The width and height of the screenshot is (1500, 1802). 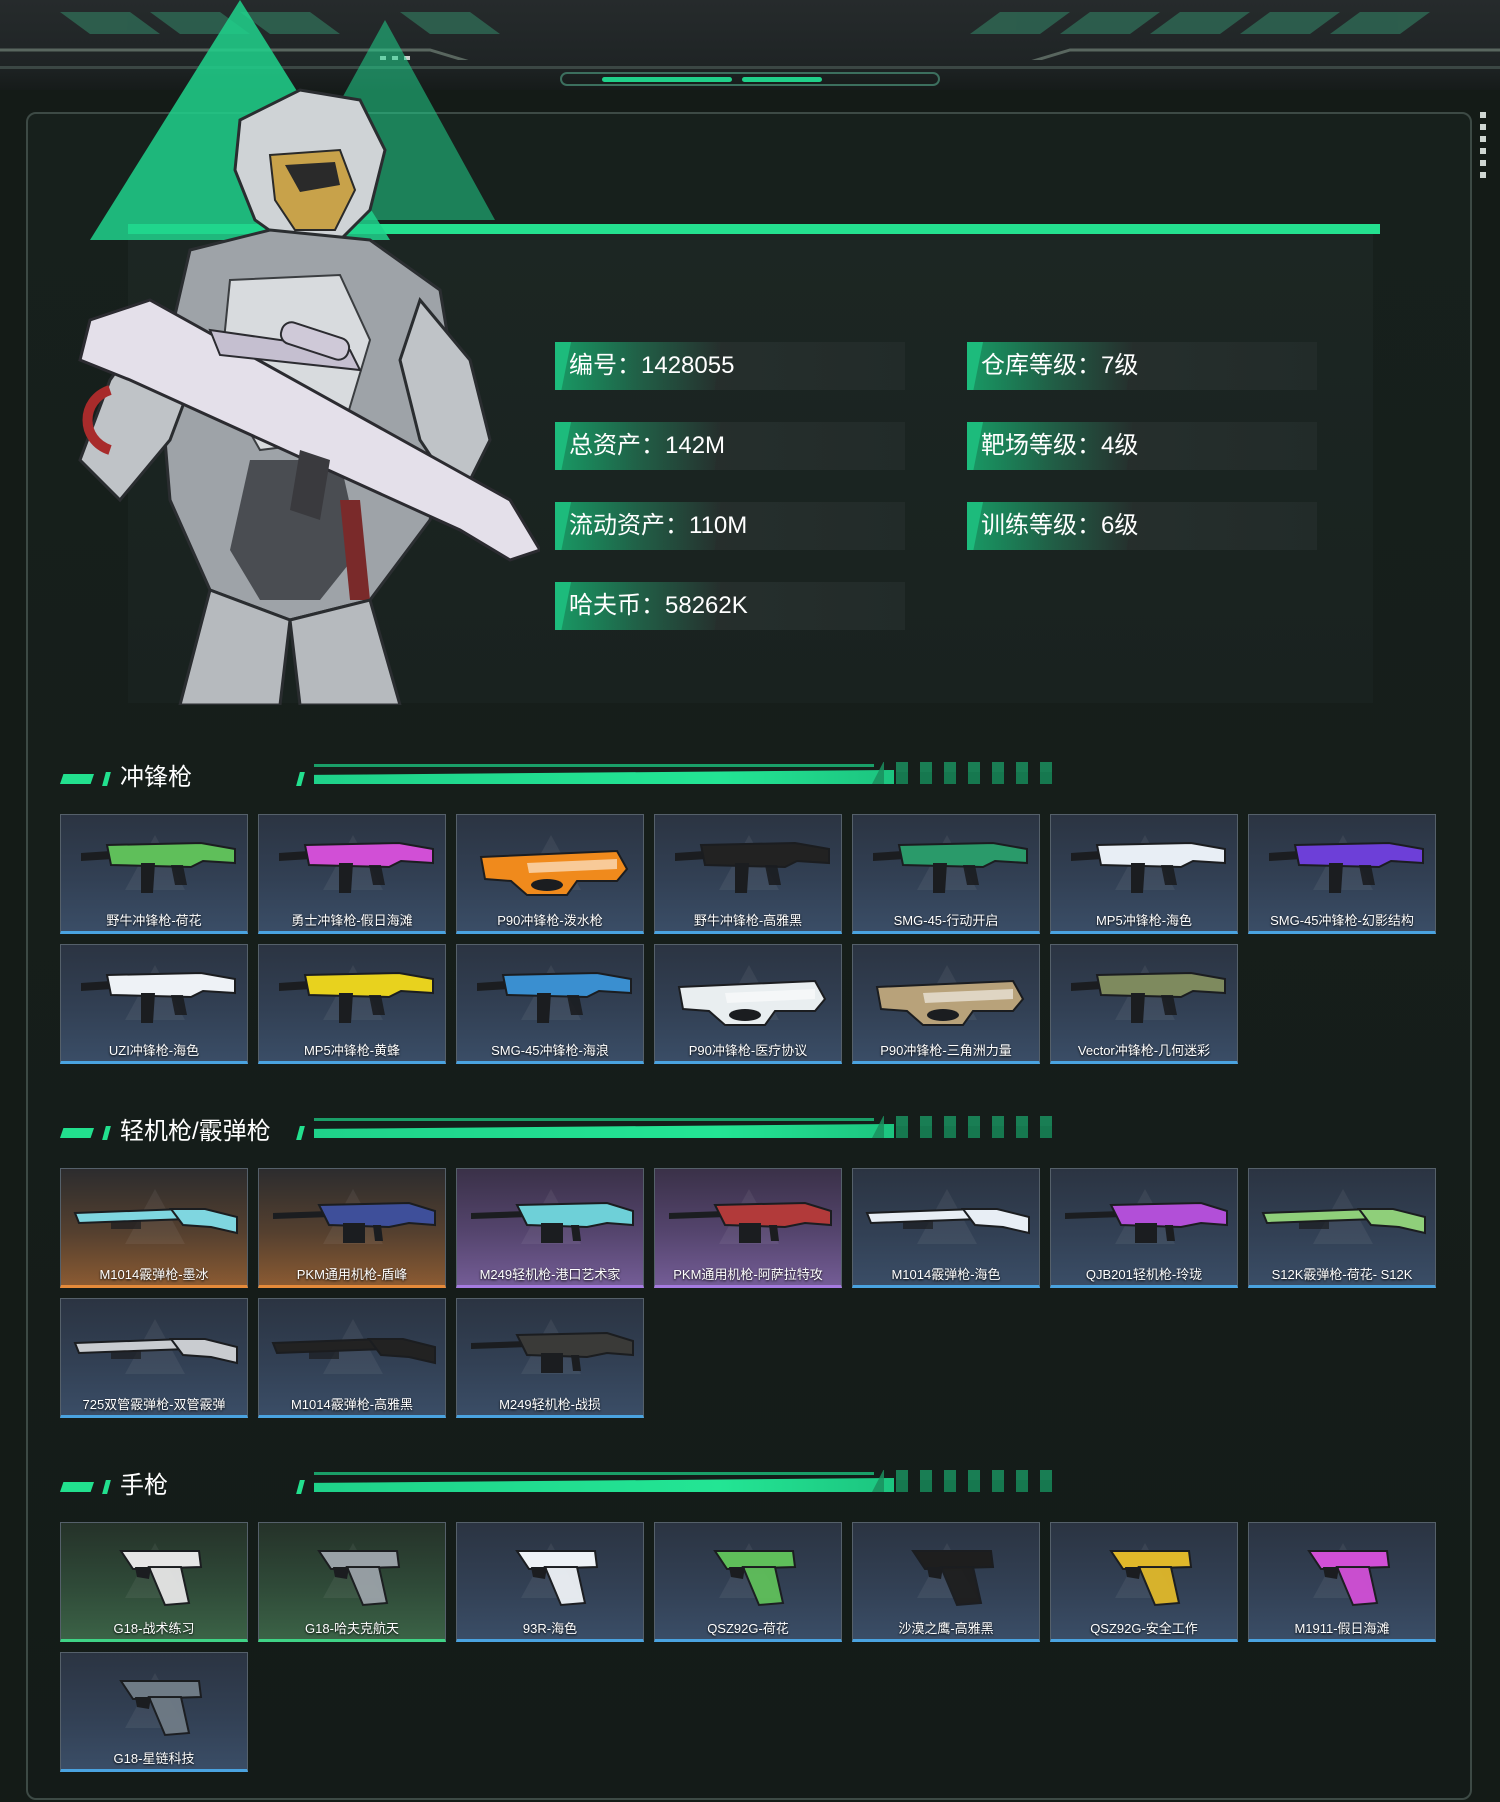 What do you see at coordinates (156, 777) in the screenshot?
I see `section-title: 冲锋枪` at bounding box center [156, 777].